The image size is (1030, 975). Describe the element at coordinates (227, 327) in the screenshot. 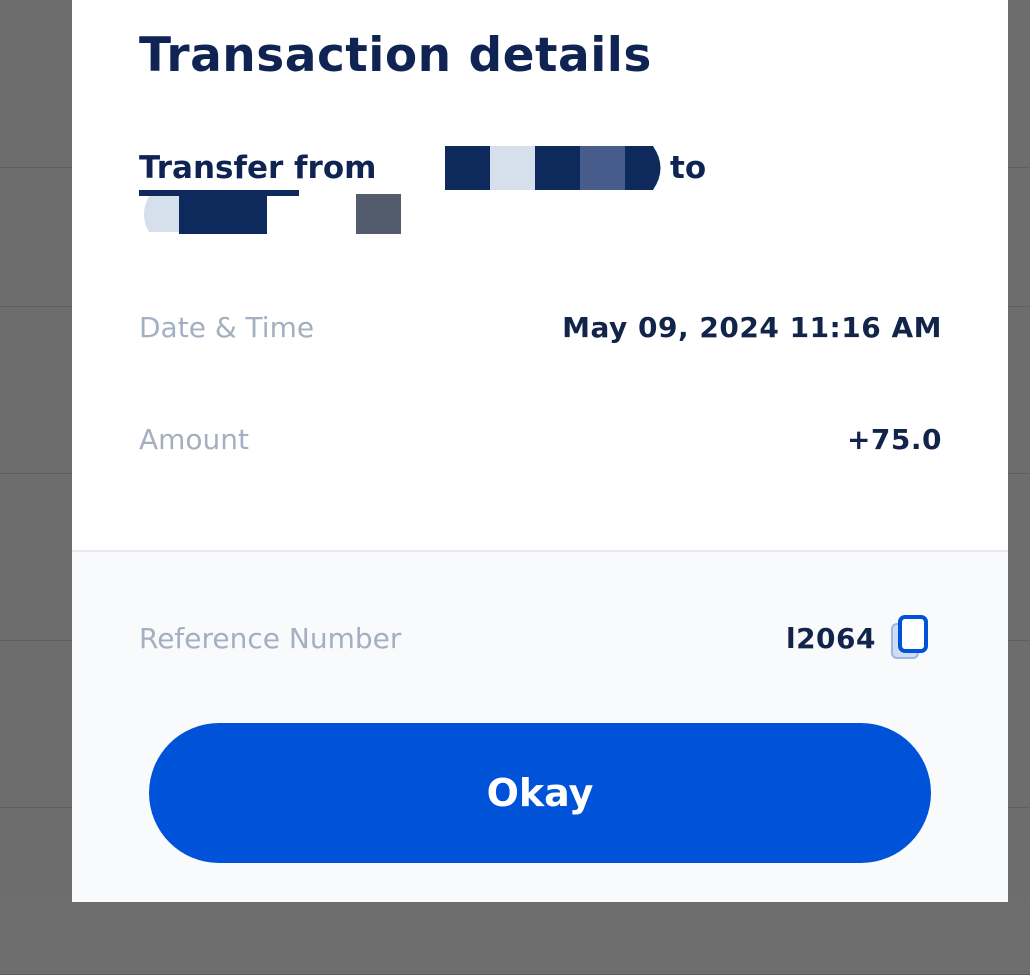

I see `date-time-label: Date & Time` at that location.